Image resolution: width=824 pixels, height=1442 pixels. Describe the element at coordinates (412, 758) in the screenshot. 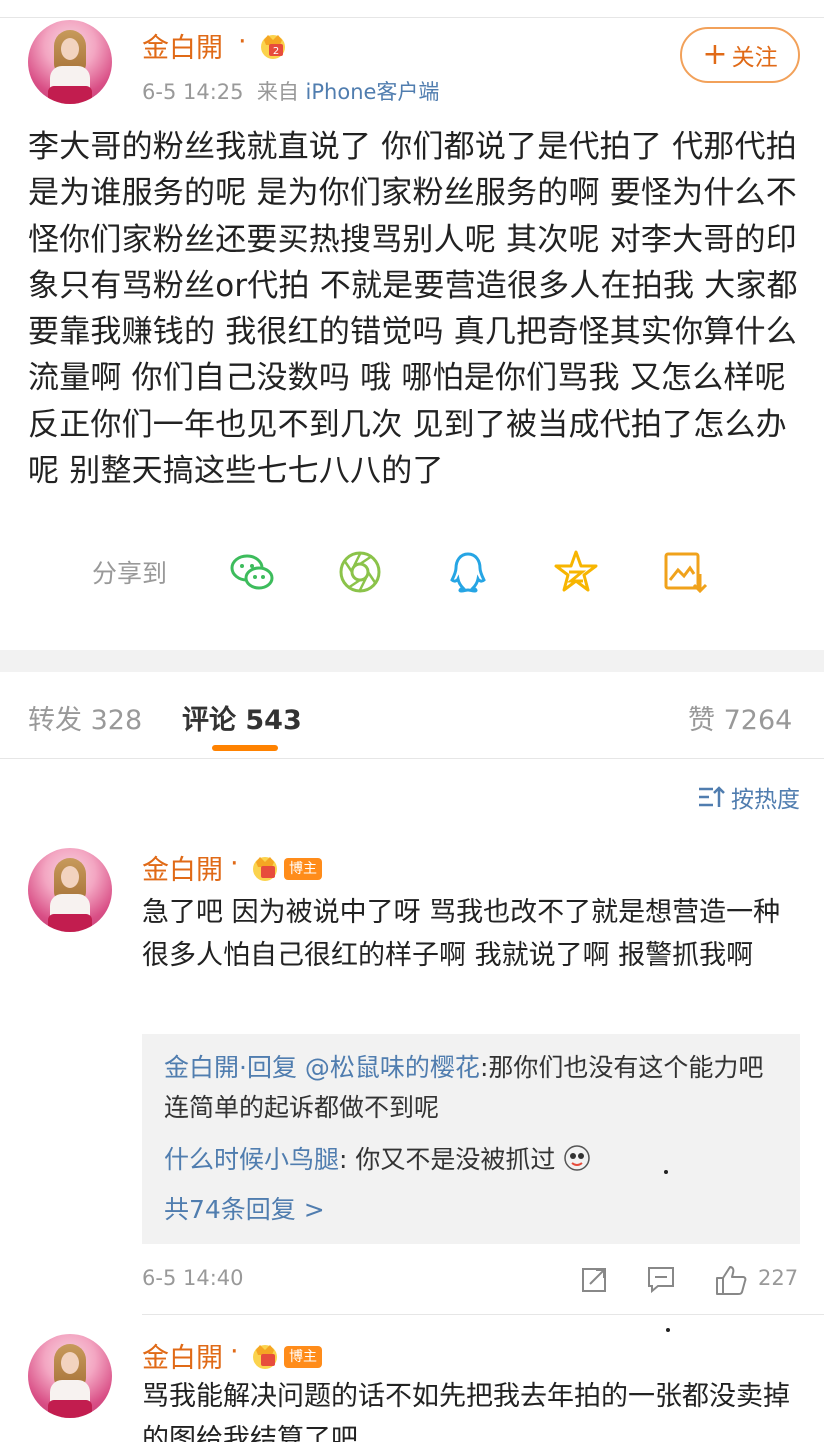

I see `tab-divider` at that location.